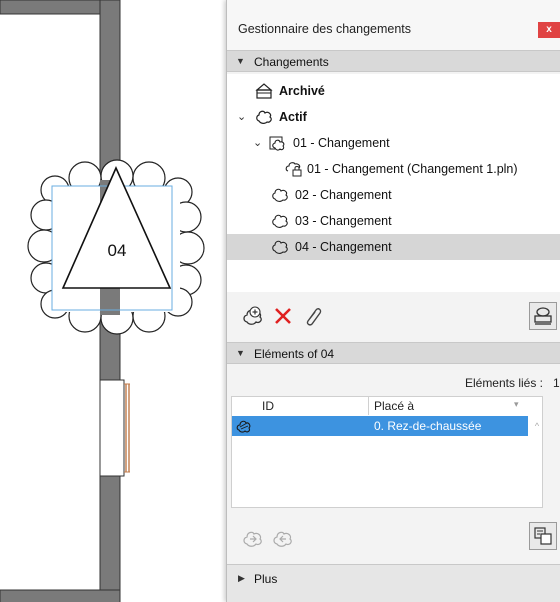 This screenshot has width=560, height=602. What do you see at coordinates (549, 30) in the screenshot?
I see `close-button: x` at bounding box center [549, 30].